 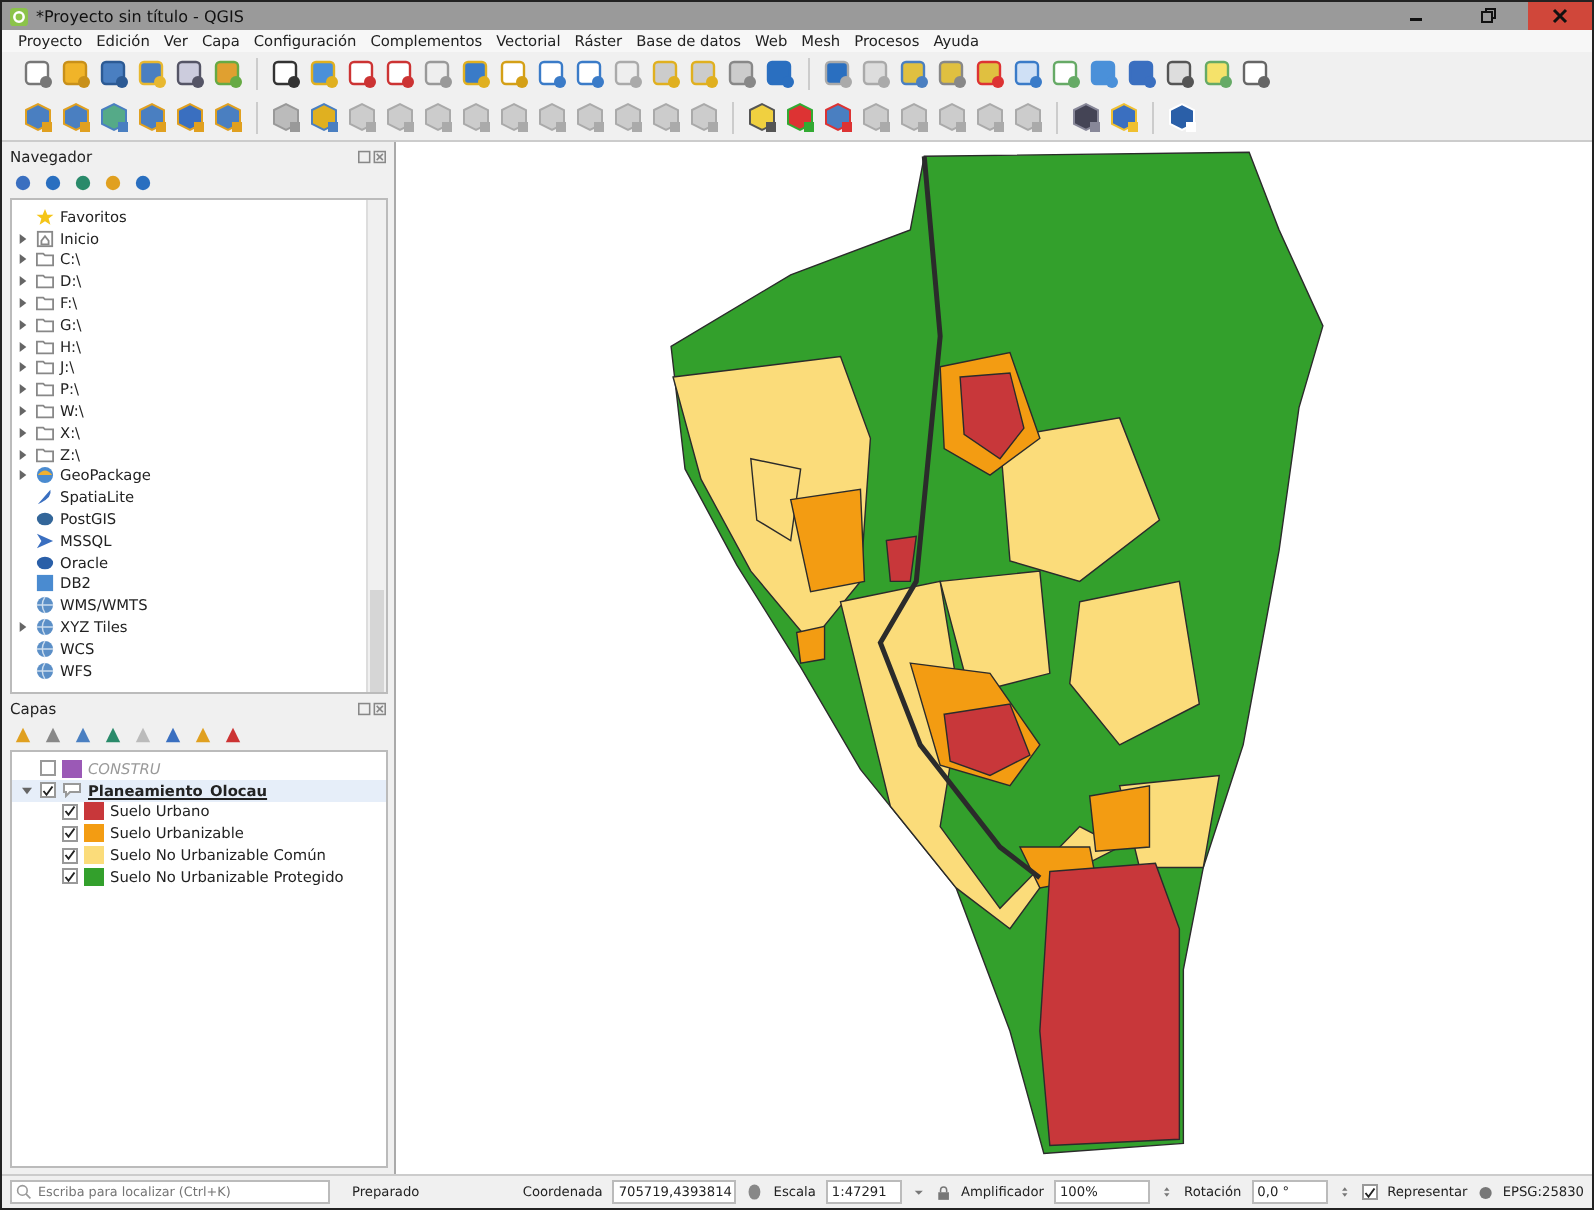 What do you see at coordinates (140, 16) in the screenshot?
I see `window-title: *Proyecto sin título - QGIS` at bounding box center [140, 16].